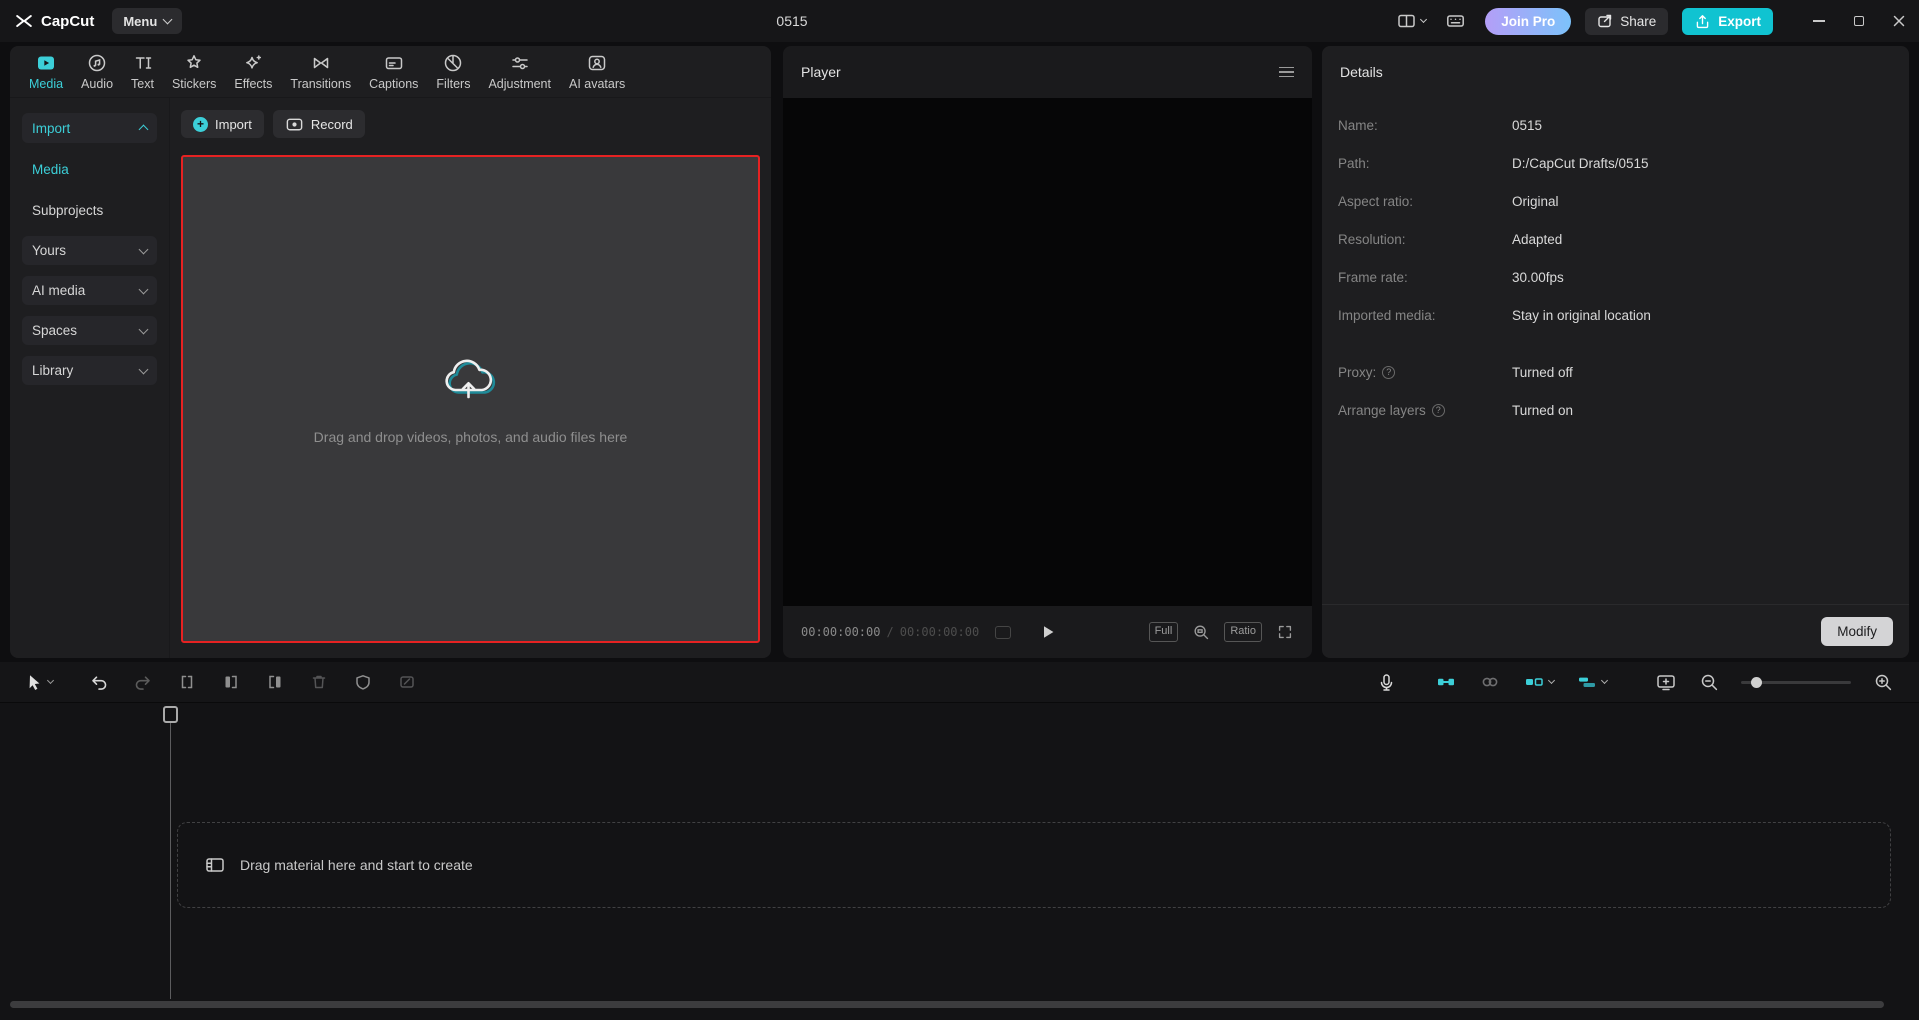 This screenshot has height=1020, width=1919. Describe the element at coordinates (1243, 632) in the screenshot. I see `ratio-button: Ratio` at that location.